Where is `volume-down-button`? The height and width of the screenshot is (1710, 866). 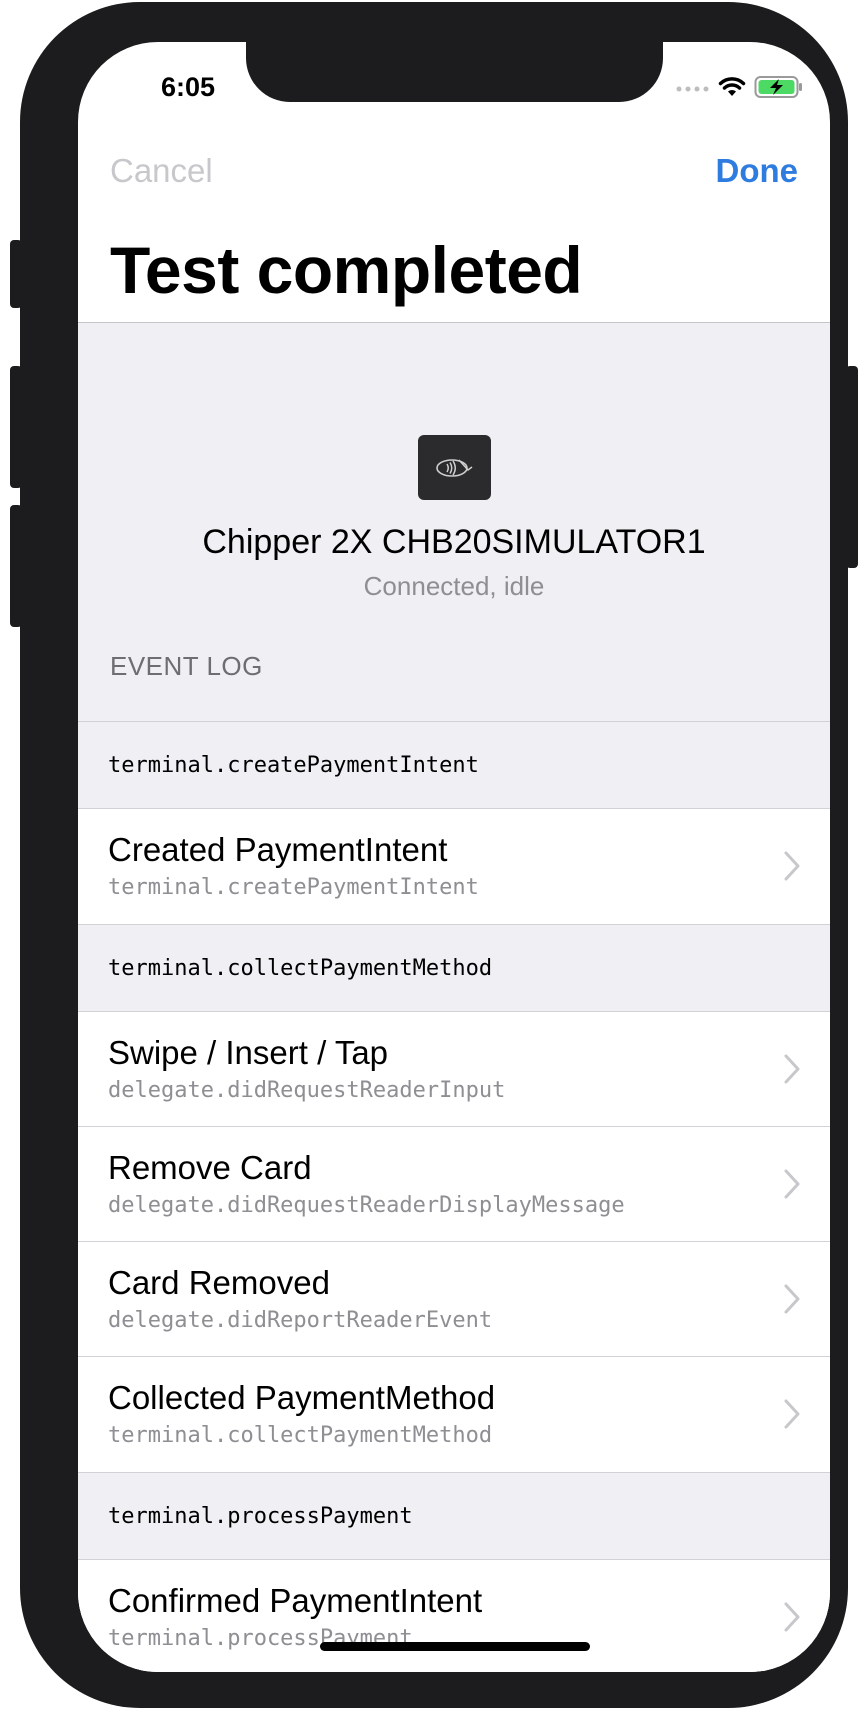
volume-down-button is located at coordinates (16, 566).